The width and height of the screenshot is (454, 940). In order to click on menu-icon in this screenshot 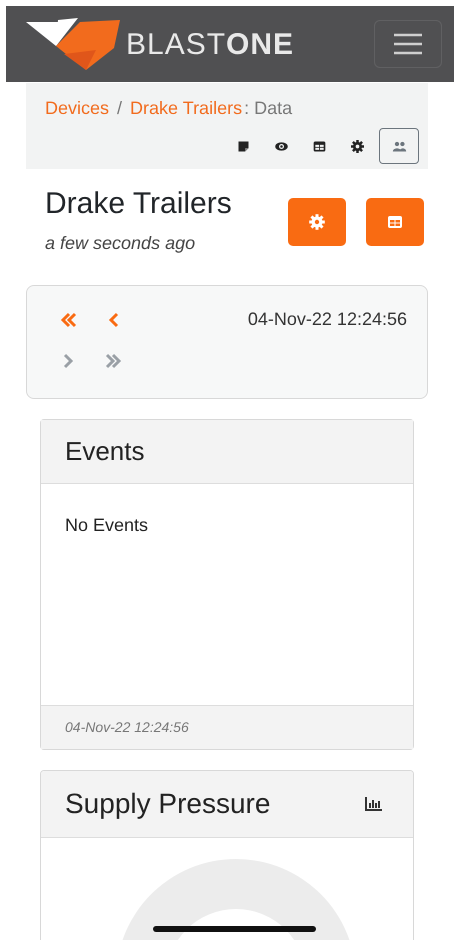, I will do `click(408, 44)`.